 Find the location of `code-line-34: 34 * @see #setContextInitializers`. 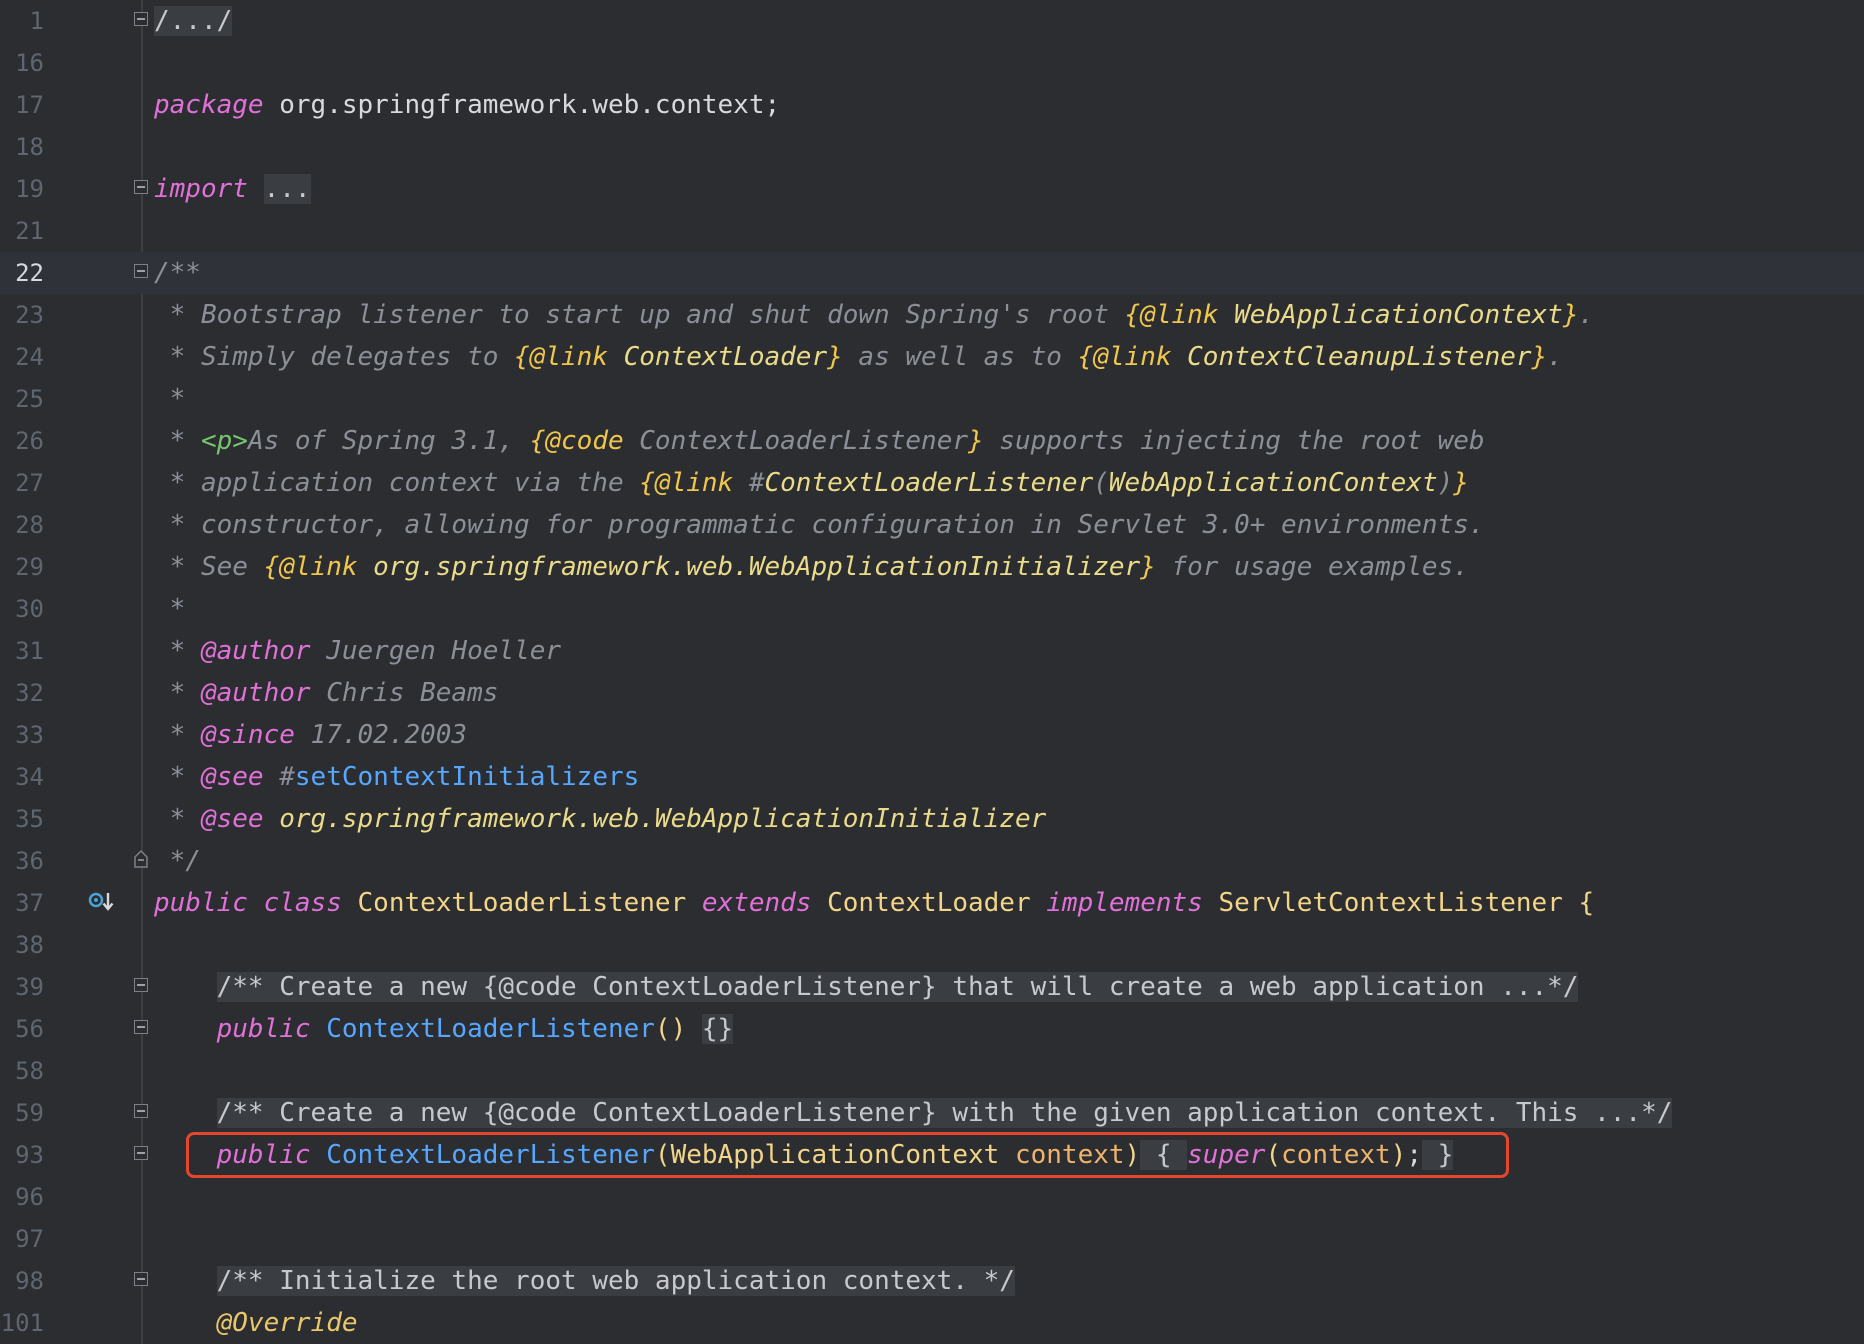

code-line-34: 34 * @see #setContextInitializers is located at coordinates (932, 777).